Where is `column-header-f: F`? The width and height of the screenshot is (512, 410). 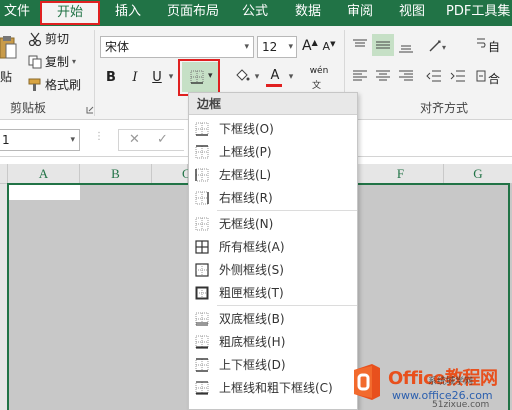 column-header-f: F is located at coordinates (401, 174).